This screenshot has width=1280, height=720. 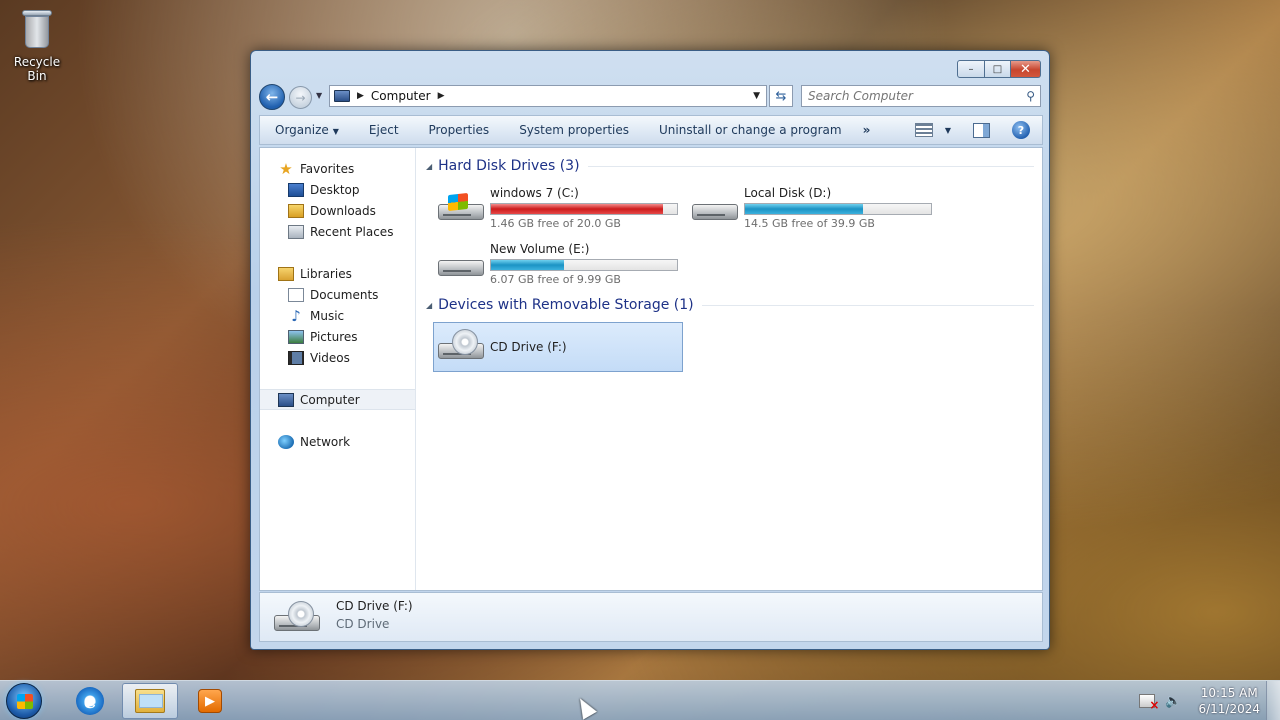 What do you see at coordinates (459, 130) in the screenshot?
I see `properties-button: Properties` at bounding box center [459, 130].